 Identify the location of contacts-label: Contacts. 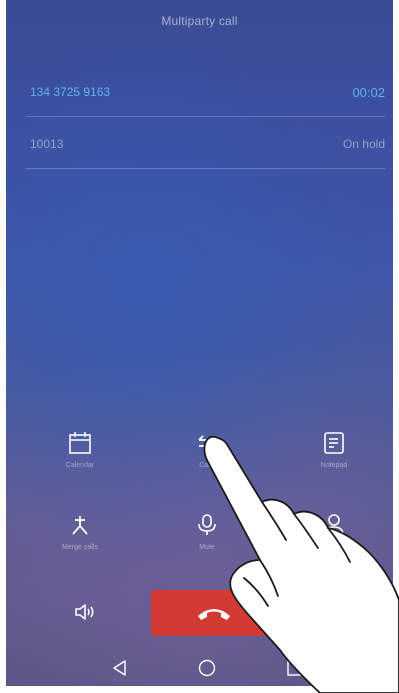
(334, 547).